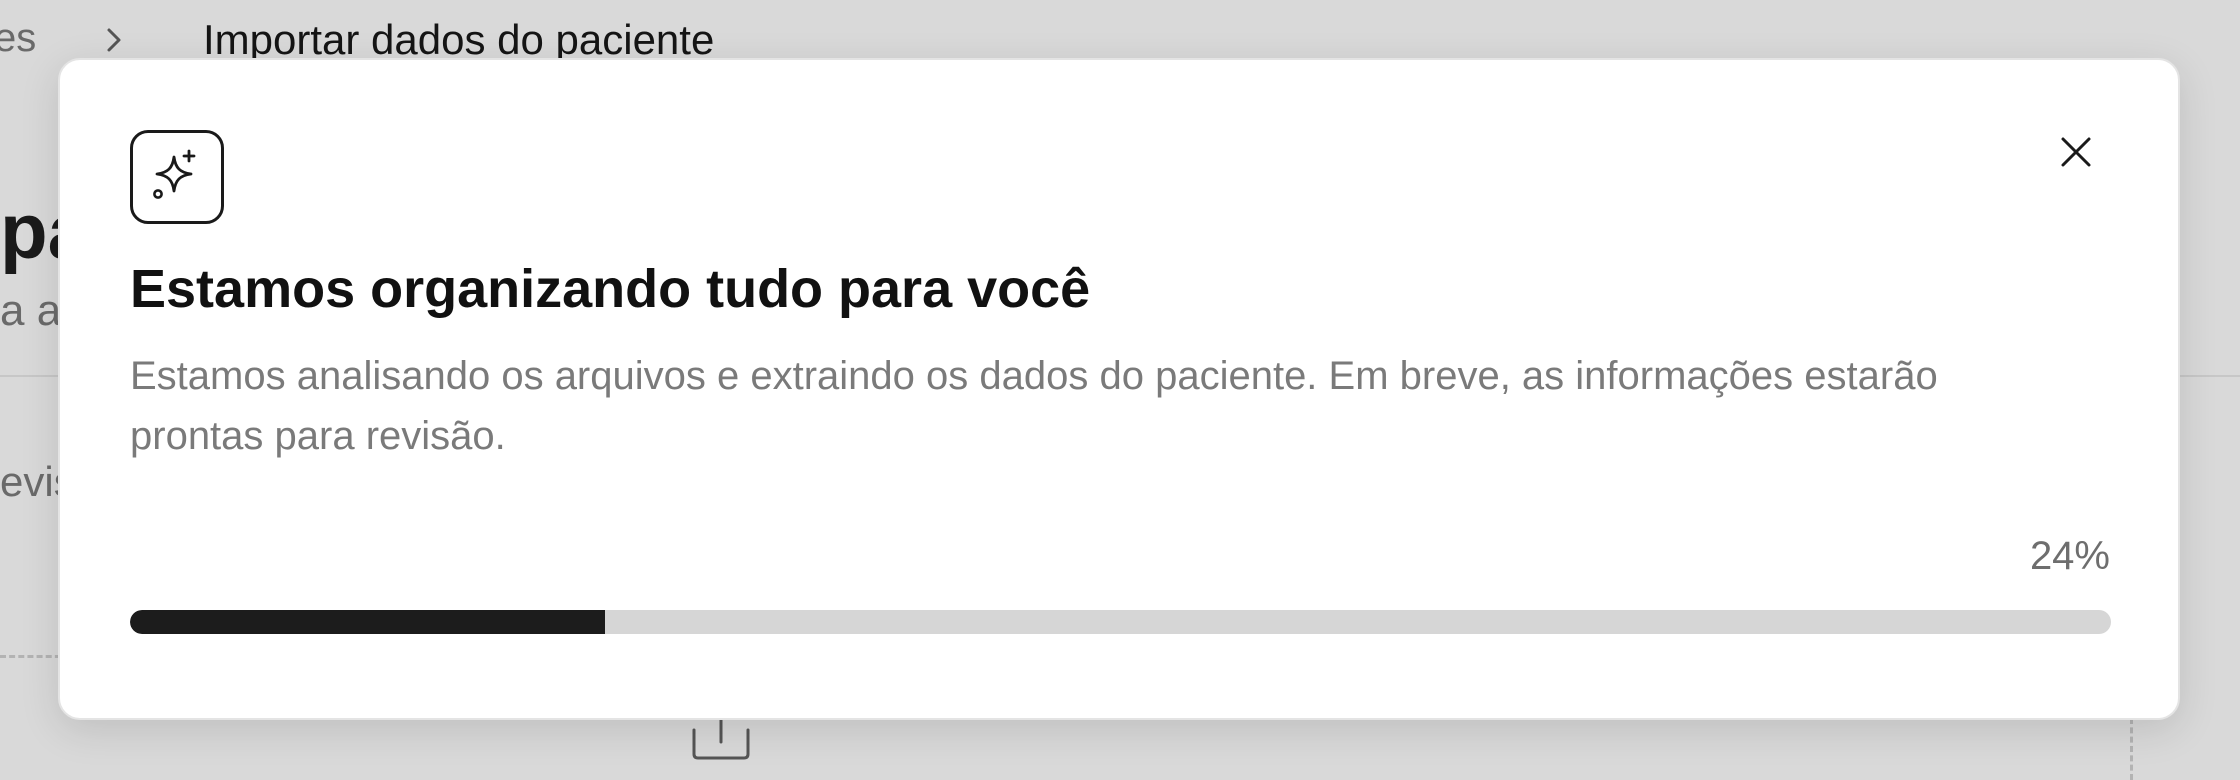  I want to click on breadcrumb-chevron-icon, so click(114, 40).